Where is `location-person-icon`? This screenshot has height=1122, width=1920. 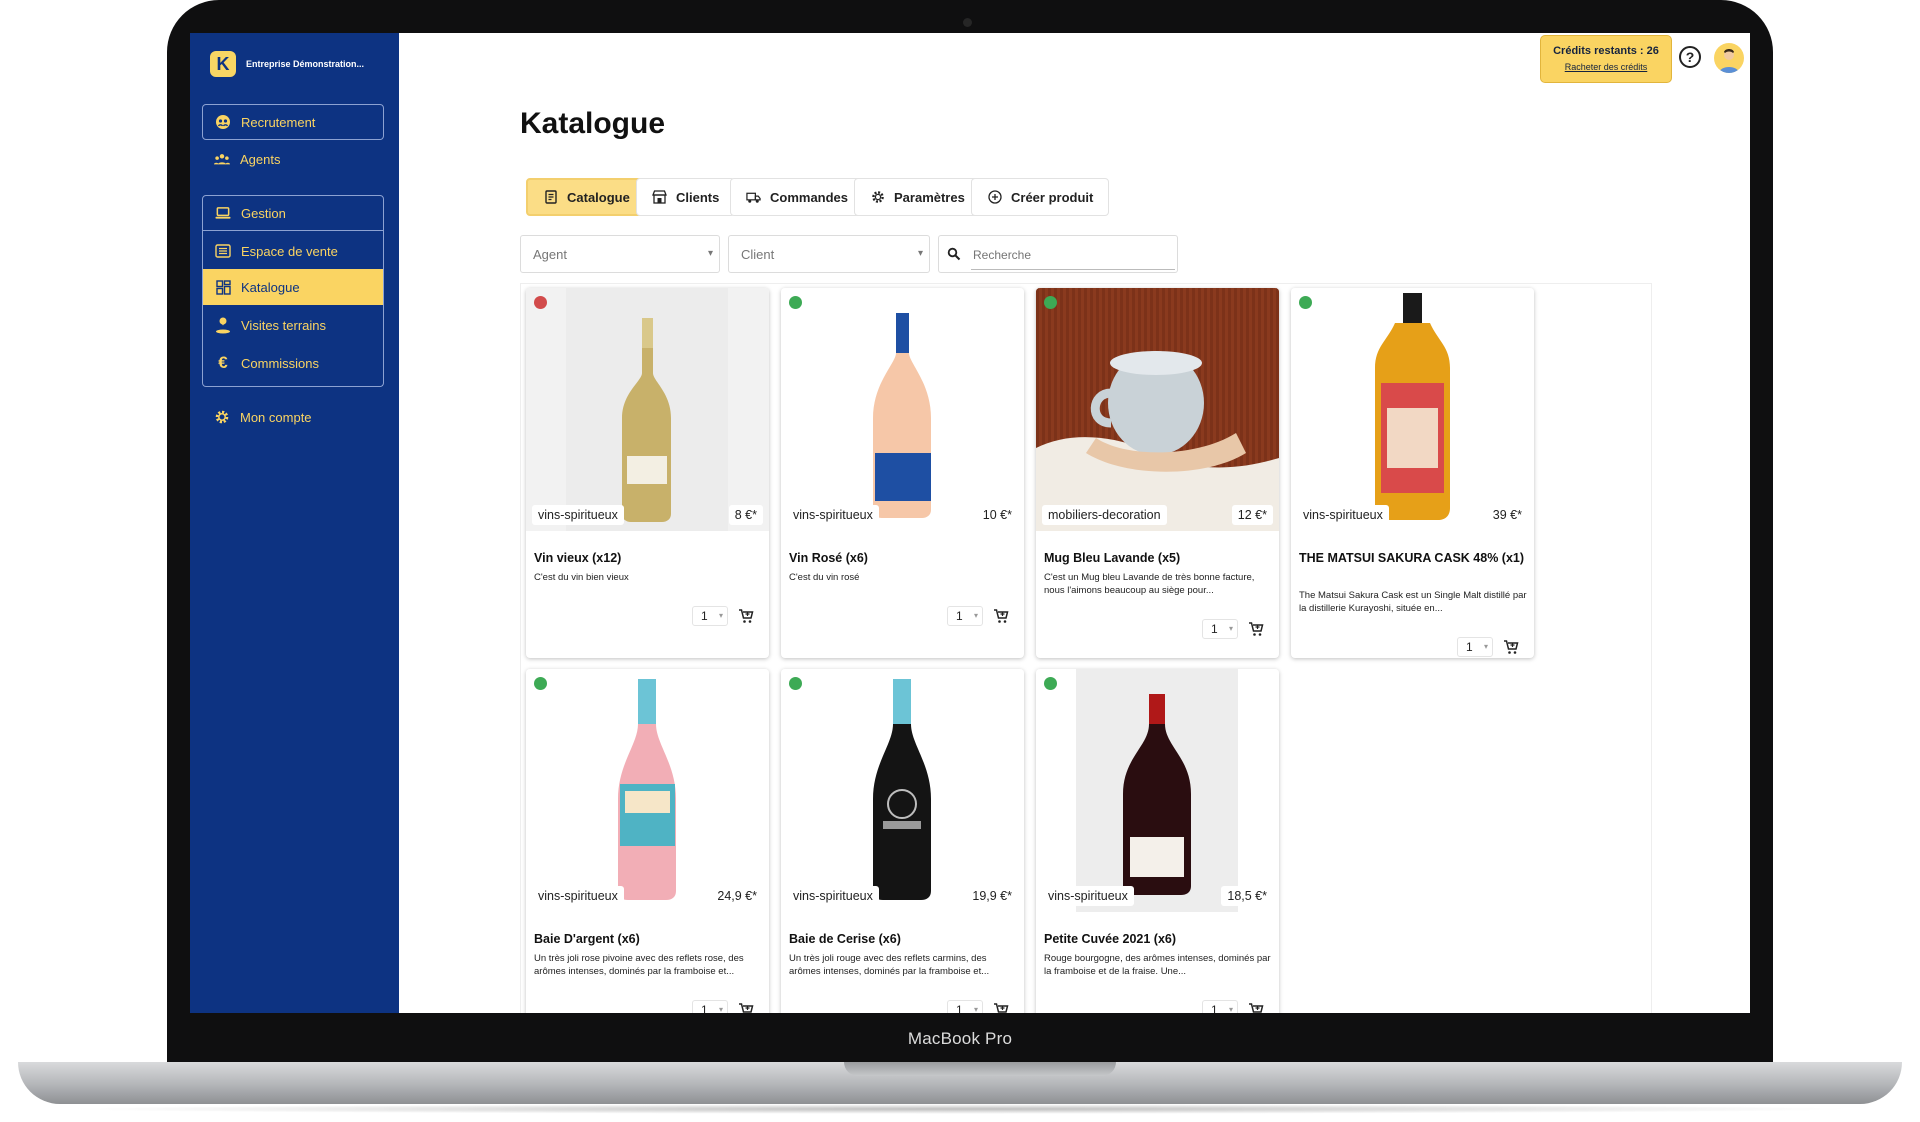
location-person-icon is located at coordinates (223, 325).